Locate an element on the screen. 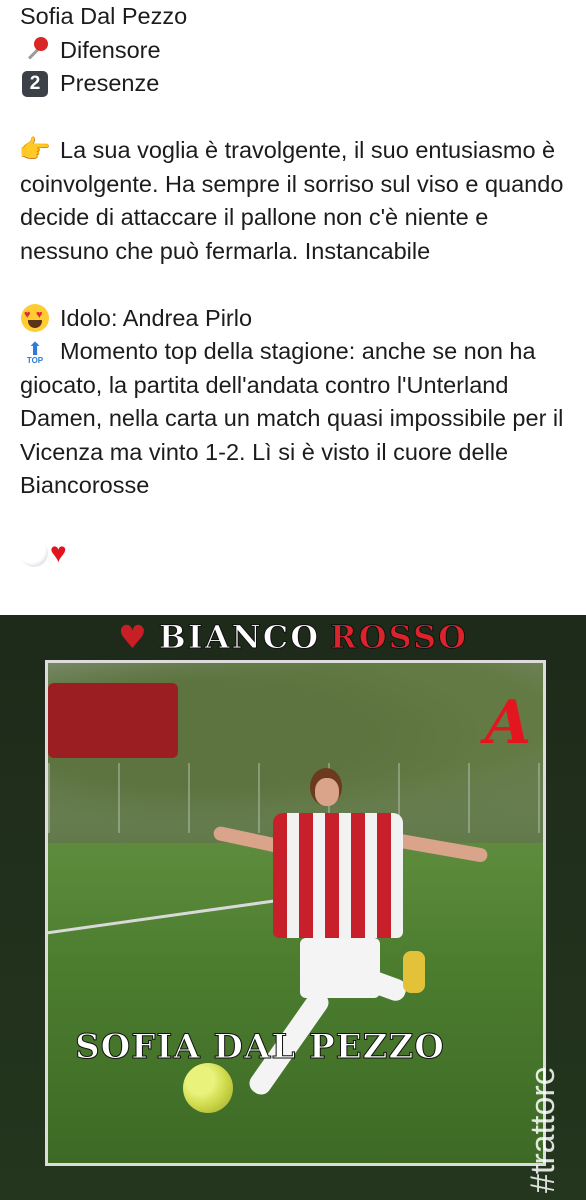 Image resolution: width=586 pixels, height=1200 pixels. red-heart-icon: ♥ is located at coordinates (58, 552).